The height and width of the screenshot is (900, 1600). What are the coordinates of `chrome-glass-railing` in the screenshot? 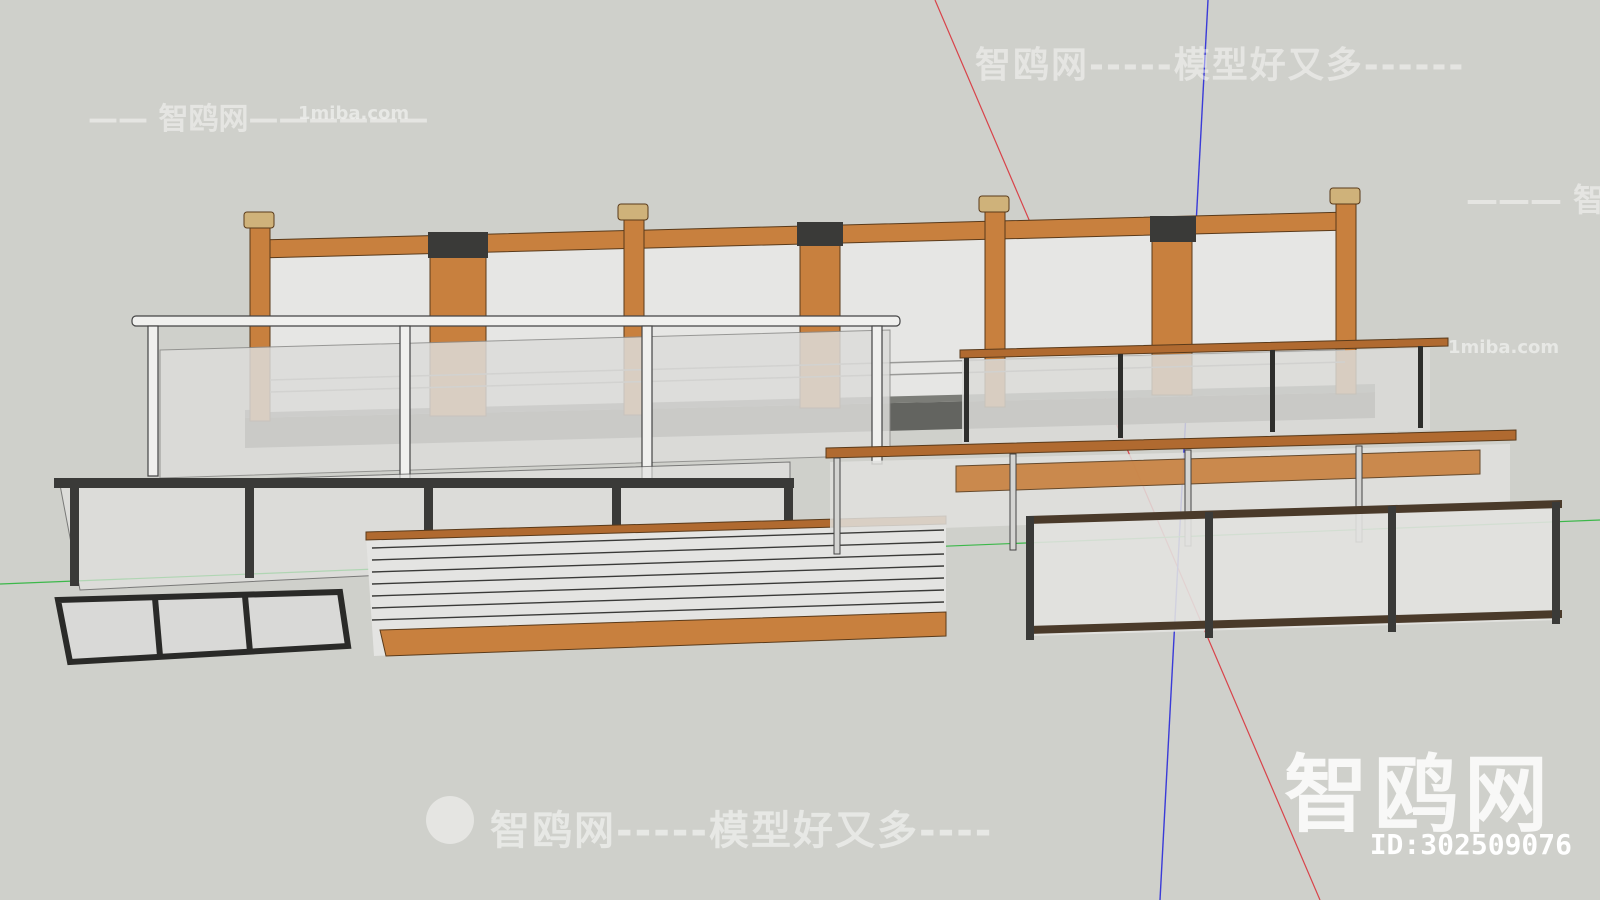 It's located at (516, 401).